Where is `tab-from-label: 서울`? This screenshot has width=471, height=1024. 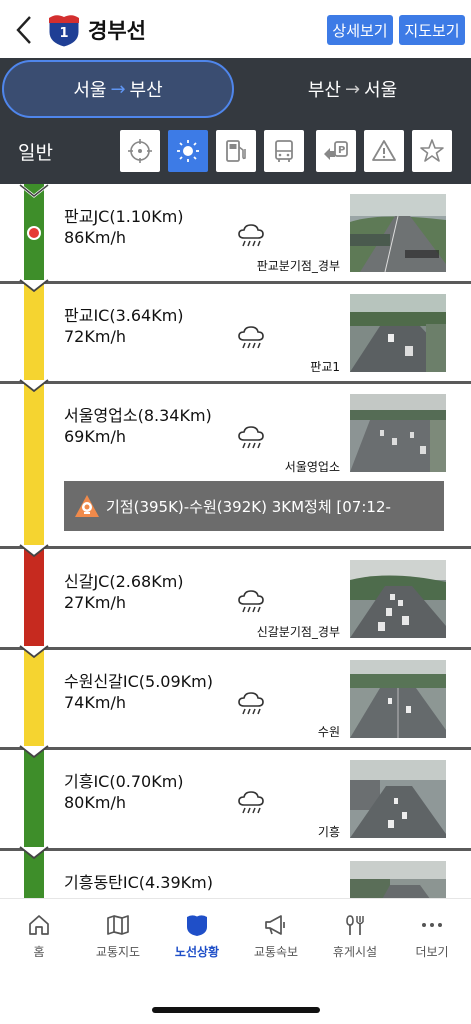
tab-from-label: 서울 is located at coordinates (90, 90).